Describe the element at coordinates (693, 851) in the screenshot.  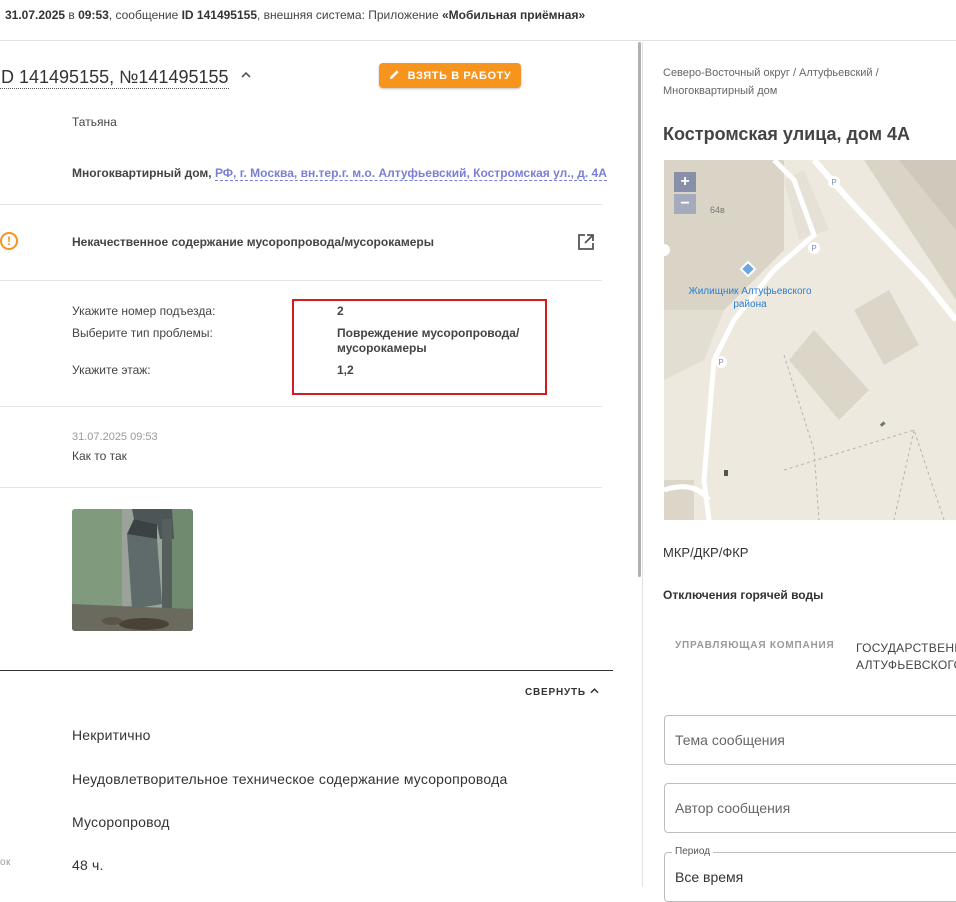
I see `period-label: Период` at that location.